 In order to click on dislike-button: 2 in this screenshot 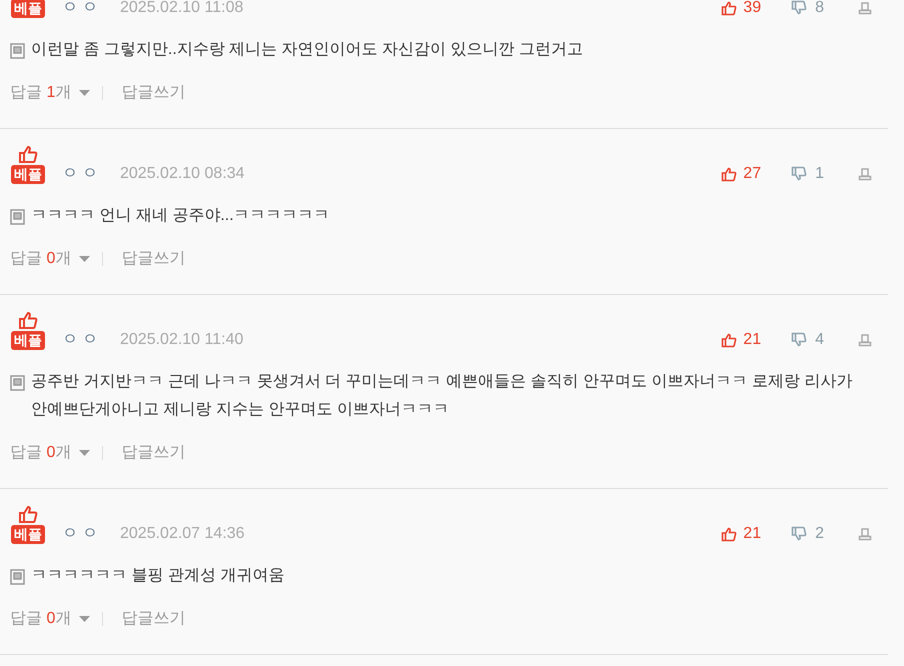, I will do `click(807, 534)`.